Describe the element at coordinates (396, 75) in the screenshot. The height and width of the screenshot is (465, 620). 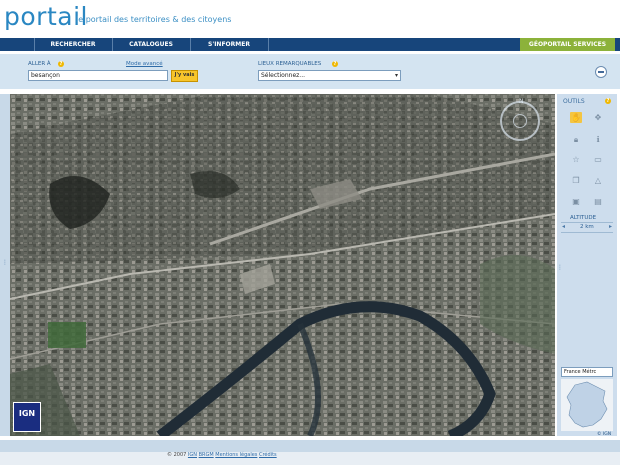
I see `chevron-down-icon: ▾` at that location.